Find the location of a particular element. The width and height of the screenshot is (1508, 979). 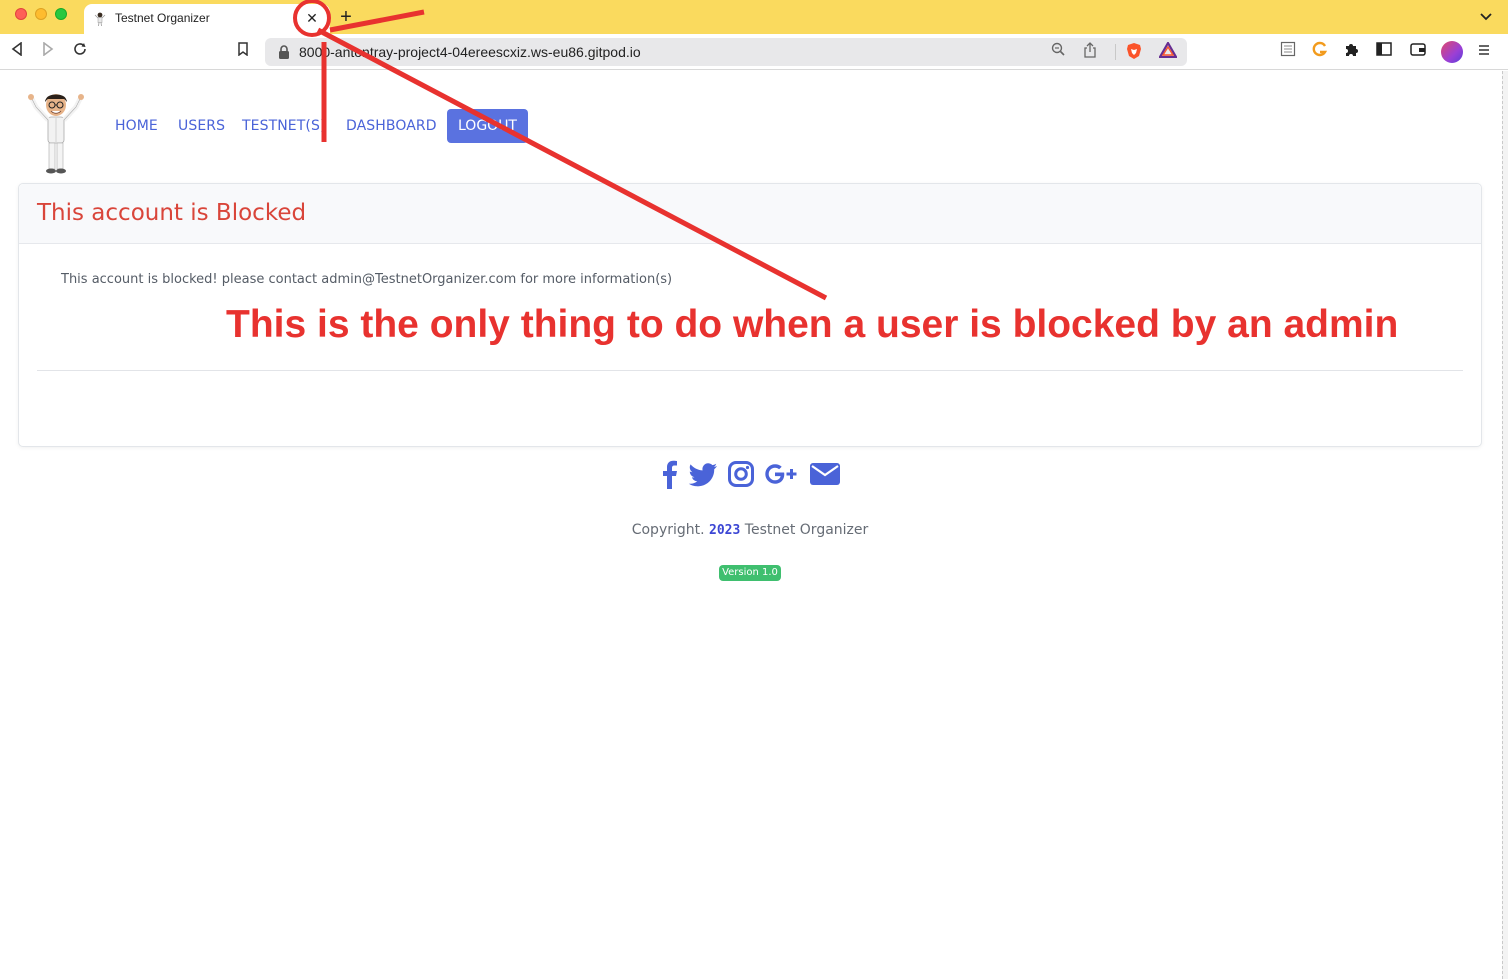

forward-icon is located at coordinates (48, 52).